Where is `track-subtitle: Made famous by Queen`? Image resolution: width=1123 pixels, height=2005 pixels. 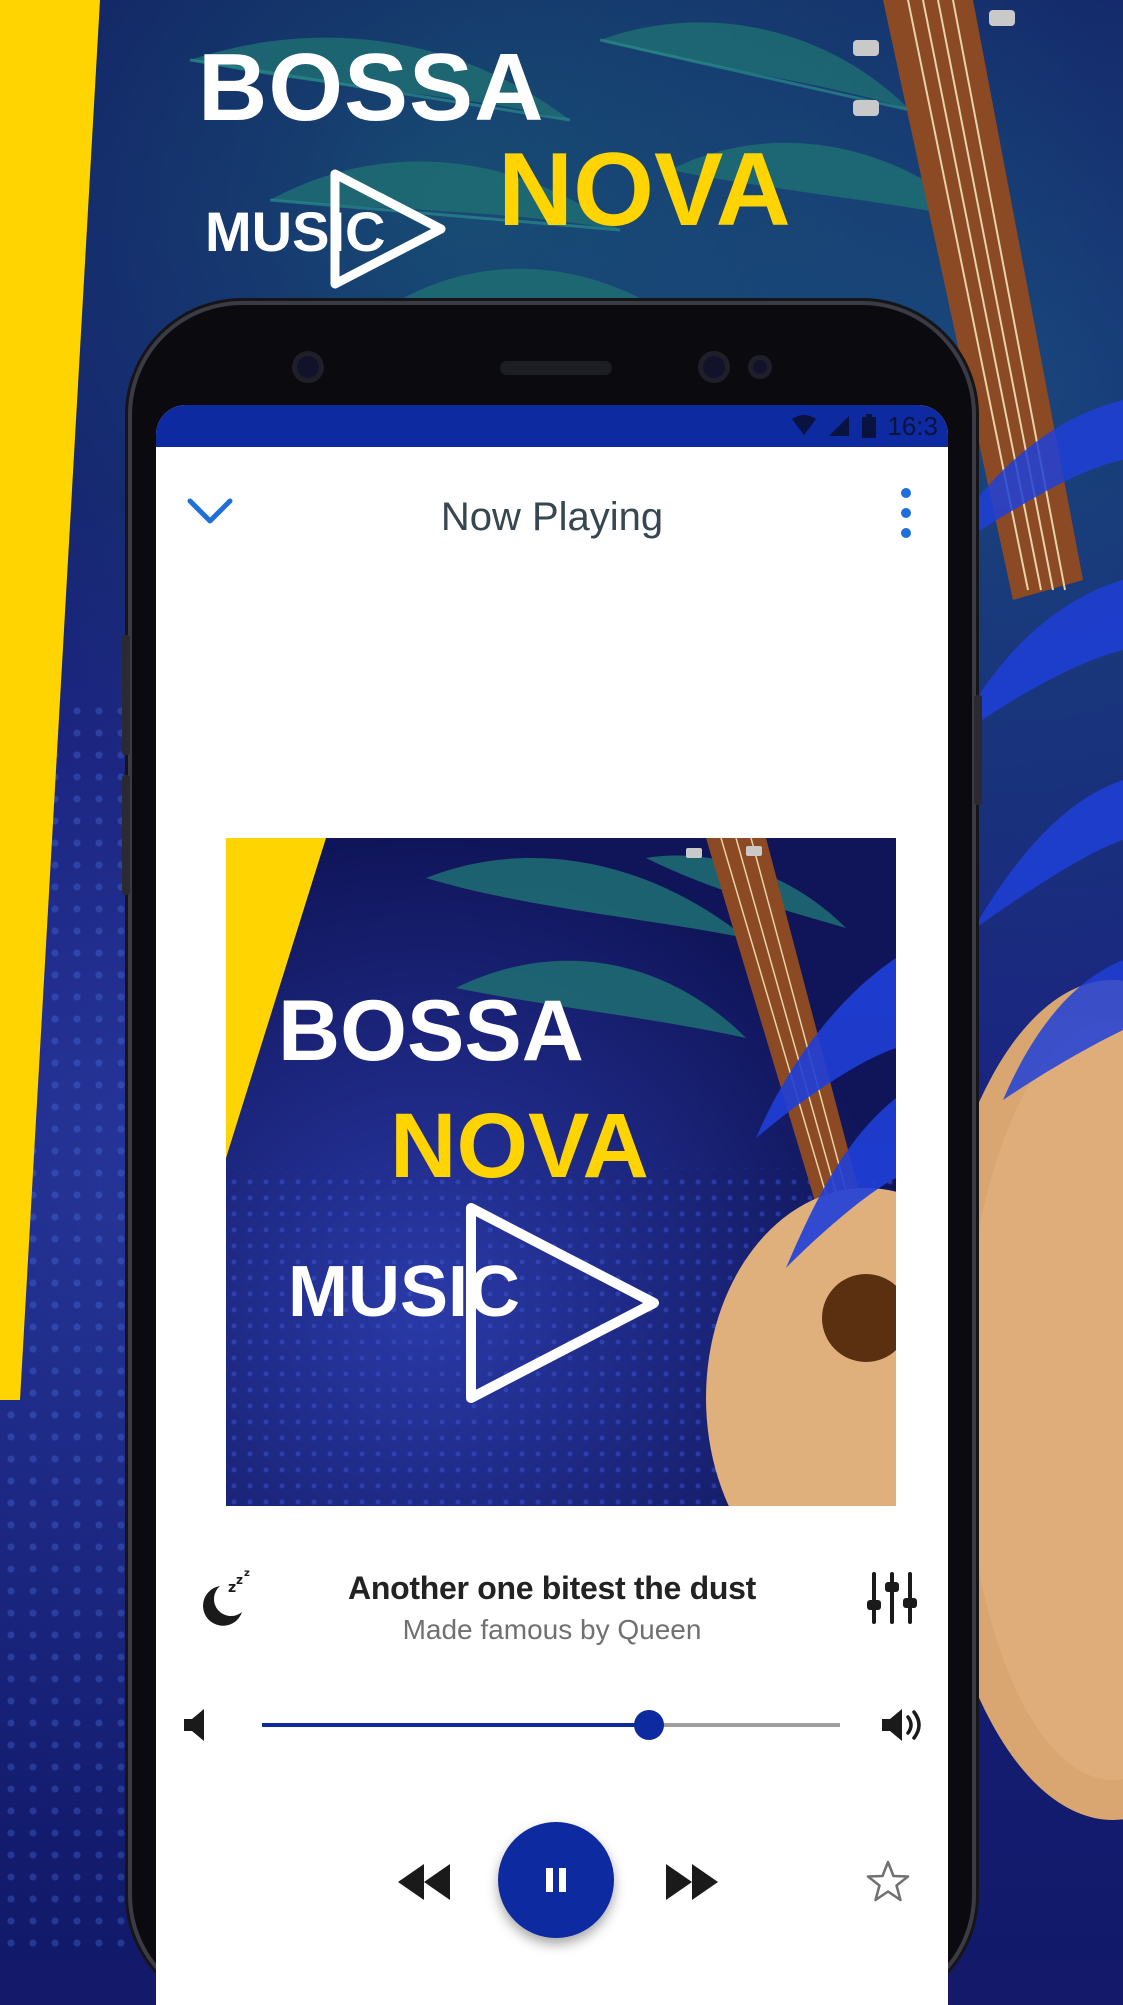 track-subtitle: Made famous by Queen is located at coordinates (552, 1629).